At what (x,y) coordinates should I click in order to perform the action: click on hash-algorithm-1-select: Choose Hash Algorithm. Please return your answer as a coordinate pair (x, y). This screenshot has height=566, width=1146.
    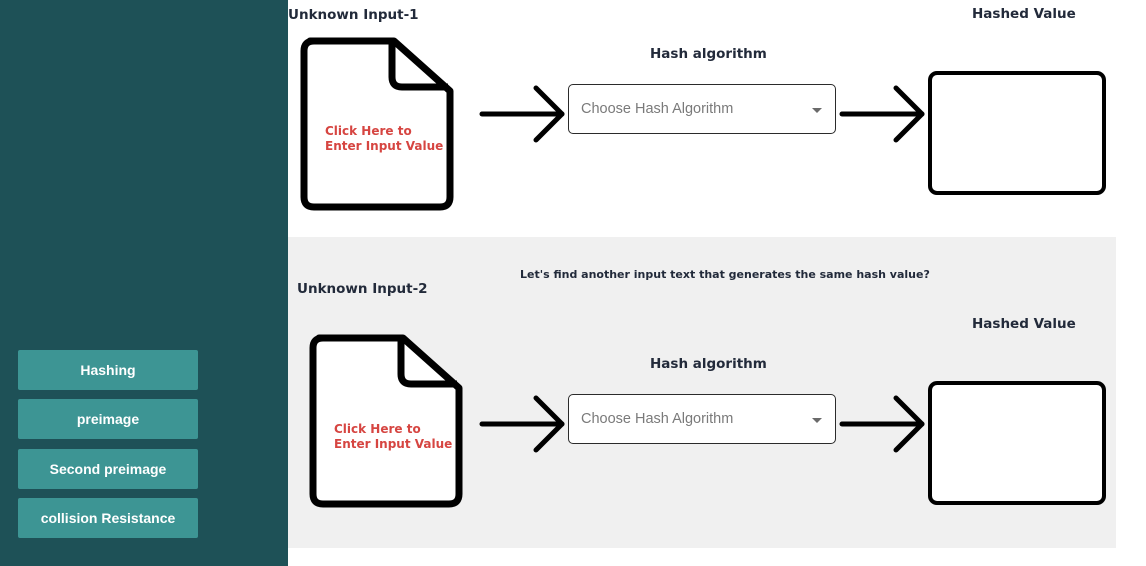
    Looking at the image, I should click on (702, 109).